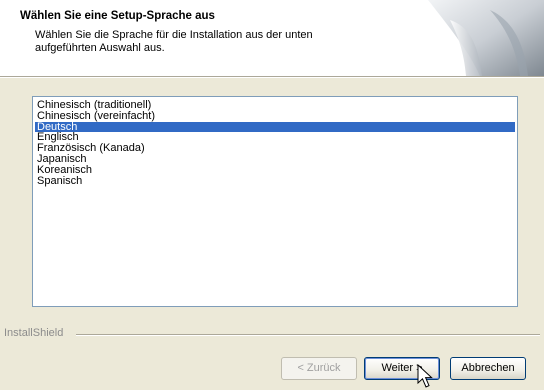 Image resolution: width=544 pixels, height=390 pixels. What do you see at coordinates (275, 148) in the screenshot?
I see `language-option: Französisch (Kanada)` at bounding box center [275, 148].